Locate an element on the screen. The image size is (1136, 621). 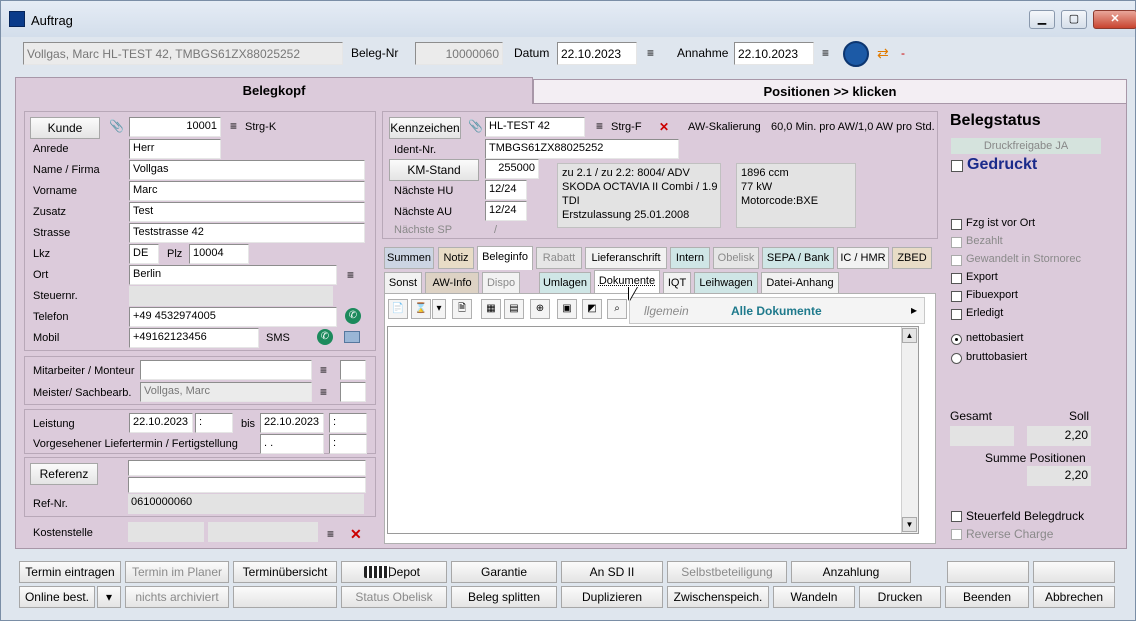
tab-intern: Intern is located at coordinates (690, 258).